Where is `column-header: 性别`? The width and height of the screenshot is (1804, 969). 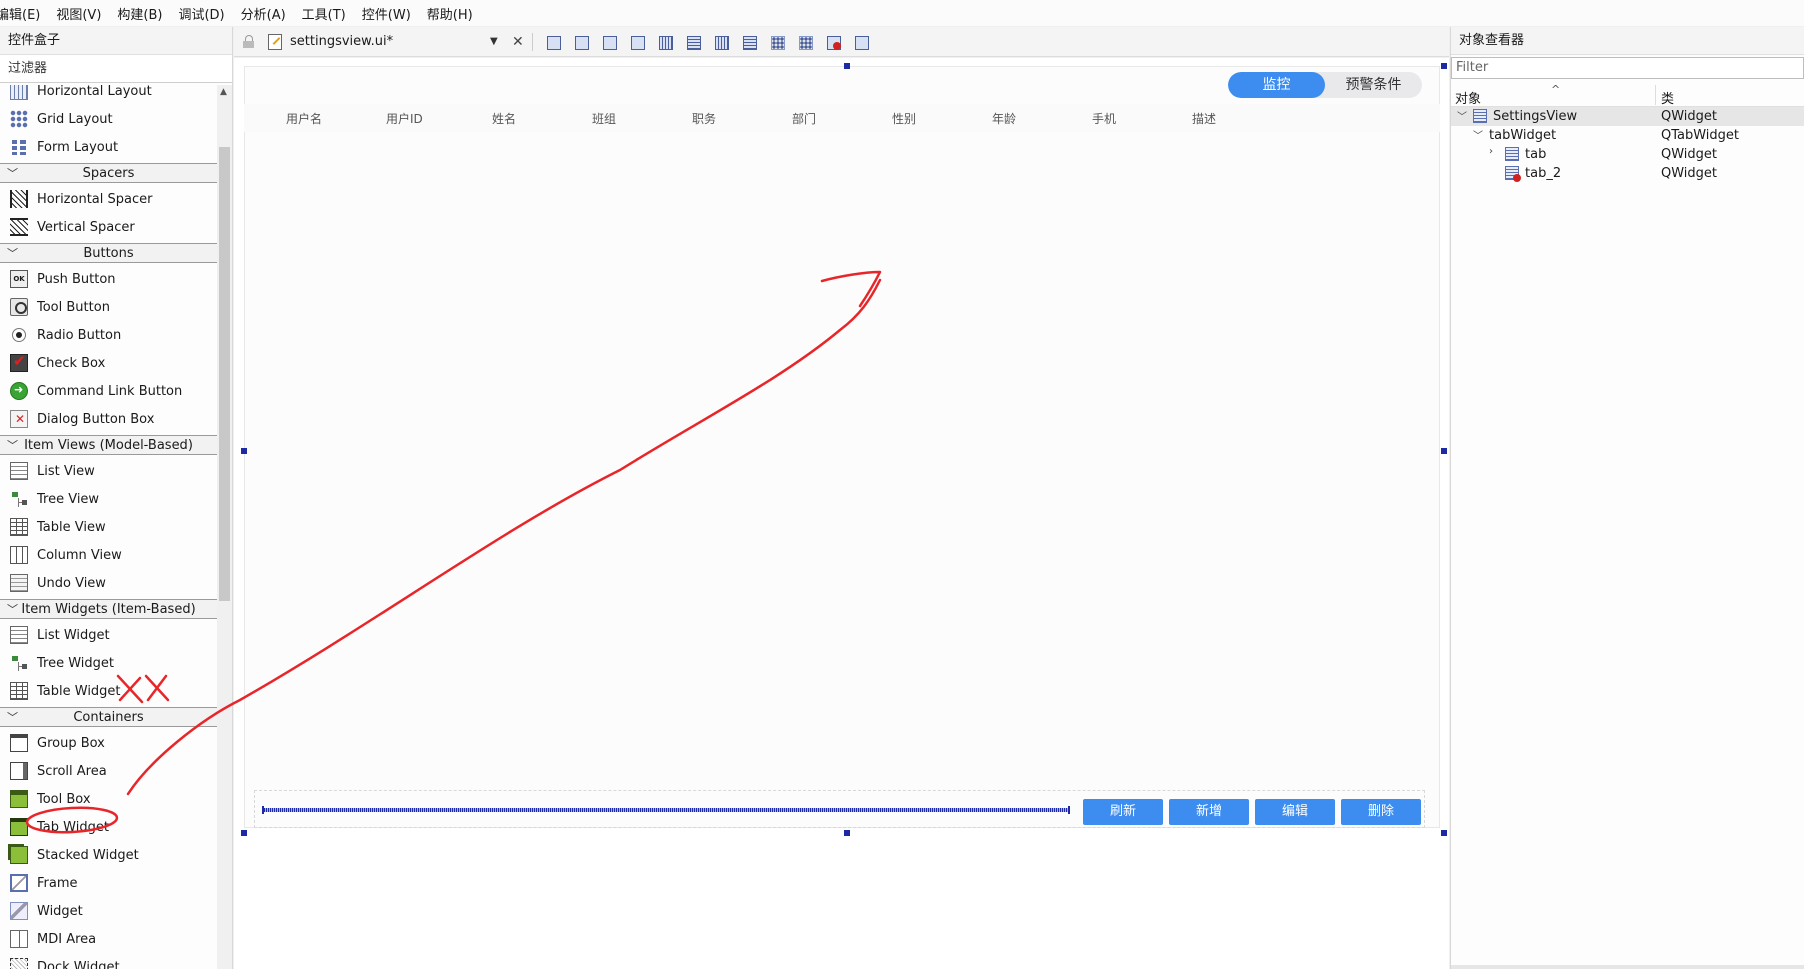 column-header: 性别 is located at coordinates (904, 118).